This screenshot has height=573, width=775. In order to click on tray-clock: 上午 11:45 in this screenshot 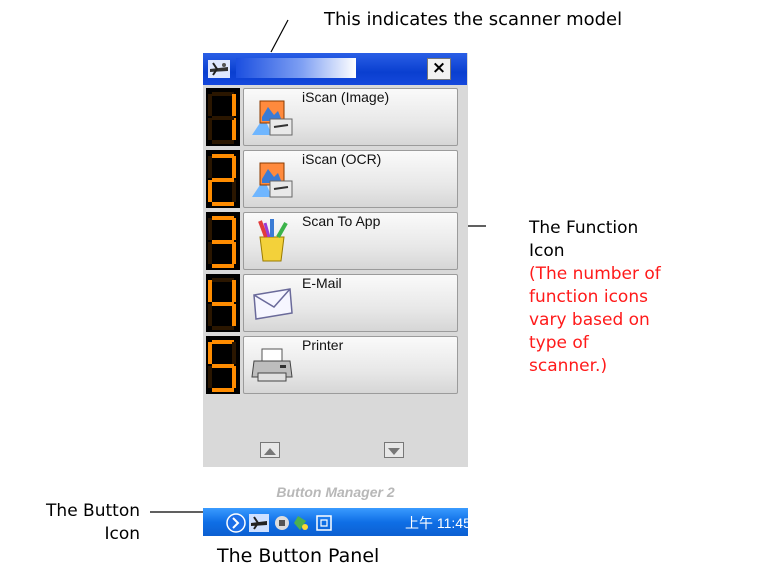, I will do `click(438, 523)`.